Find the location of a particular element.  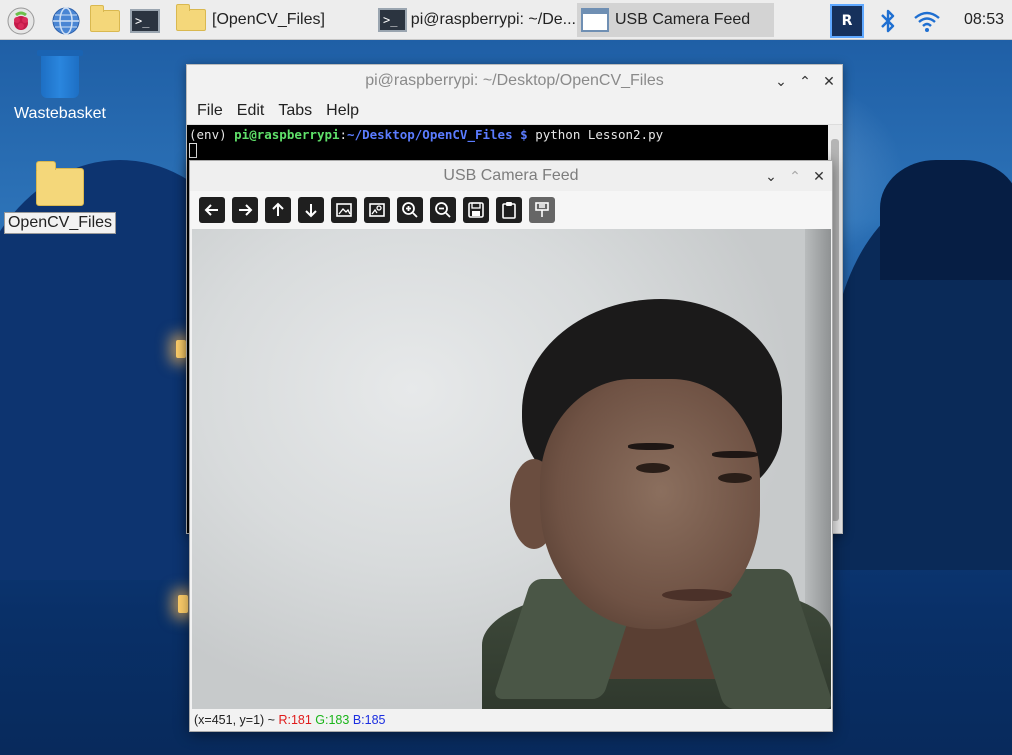

menu-edit: Edit is located at coordinates (251, 111).